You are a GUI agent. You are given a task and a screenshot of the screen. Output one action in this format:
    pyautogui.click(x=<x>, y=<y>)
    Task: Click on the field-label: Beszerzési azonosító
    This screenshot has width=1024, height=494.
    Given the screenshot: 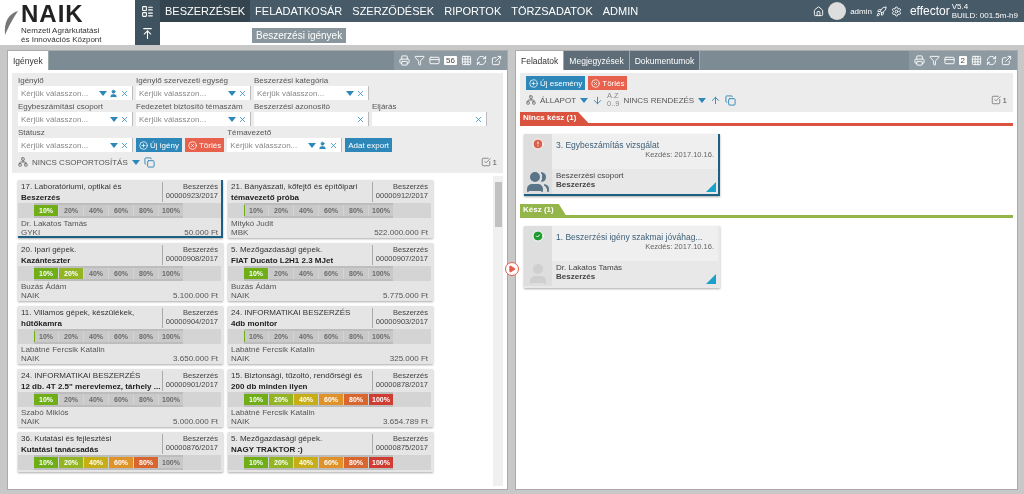 What is the action you would take?
    pyautogui.click(x=293, y=107)
    